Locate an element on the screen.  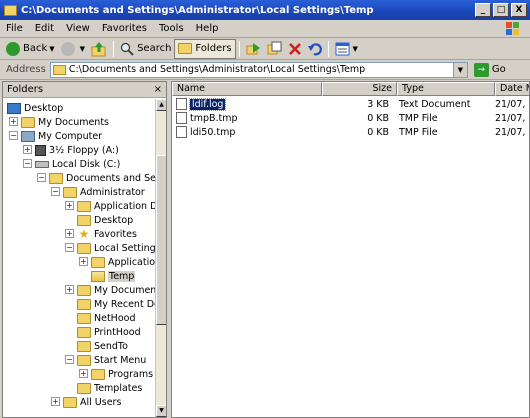
up-button is located at coordinates (99, 49).